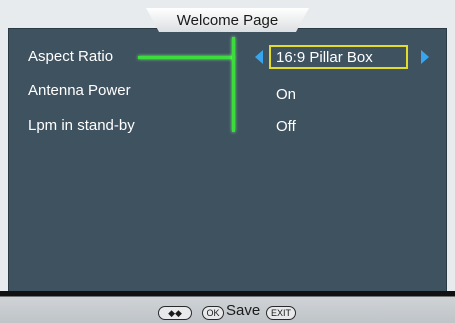 This screenshot has width=455, height=323. Describe the element at coordinates (186, 57) in the screenshot. I see `focus-connector-line` at that location.